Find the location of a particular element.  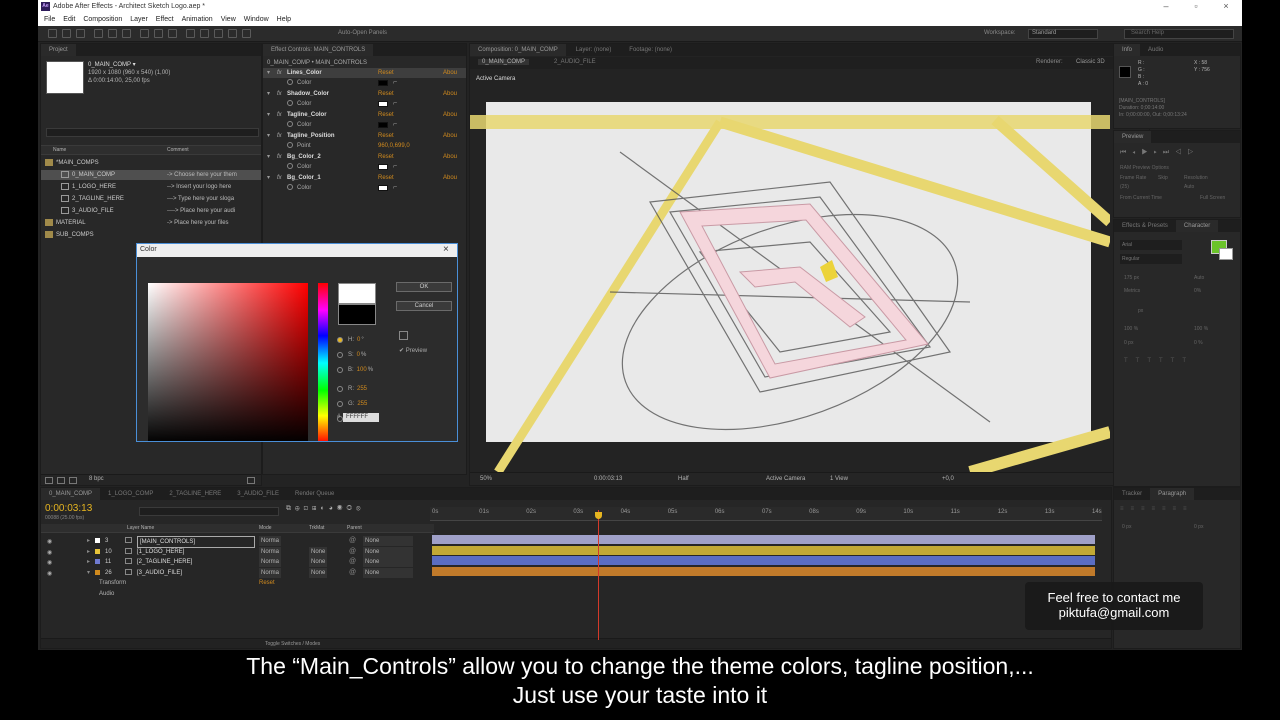

preview-checkbox: ✔ Preview is located at coordinates (413, 350).